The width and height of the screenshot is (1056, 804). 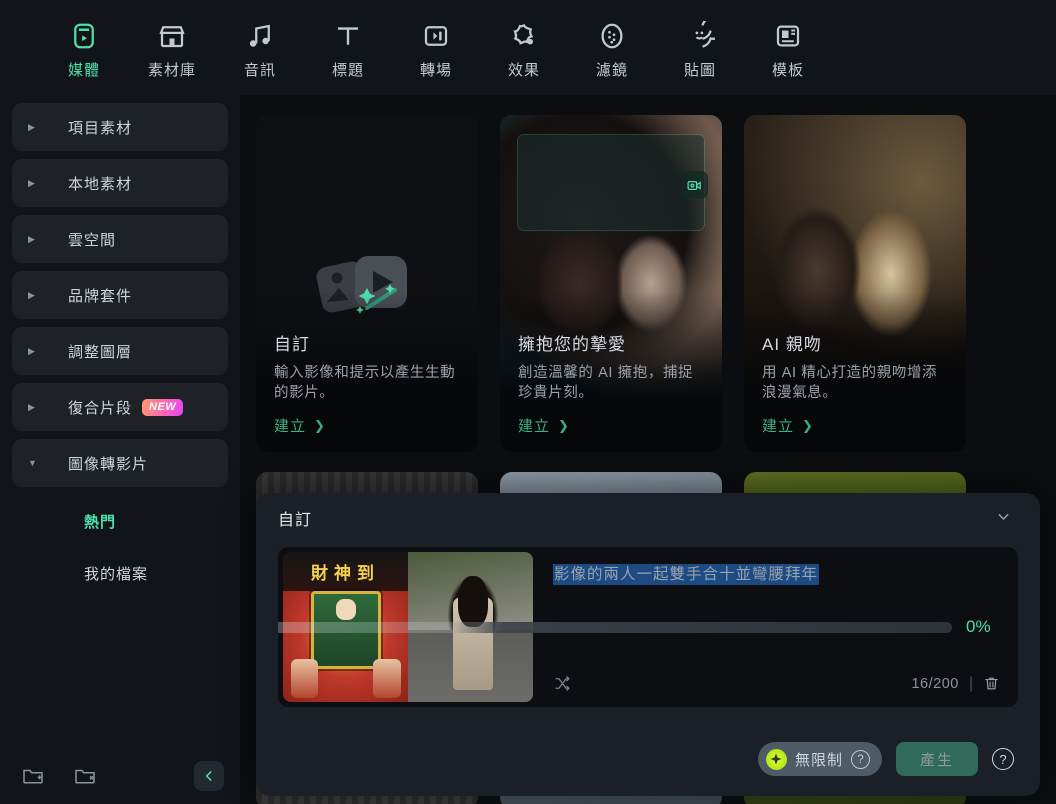 What do you see at coordinates (259, 70) in the screenshot?
I see `nav-tab-audio-label: 音訊` at bounding box center [259, 70].